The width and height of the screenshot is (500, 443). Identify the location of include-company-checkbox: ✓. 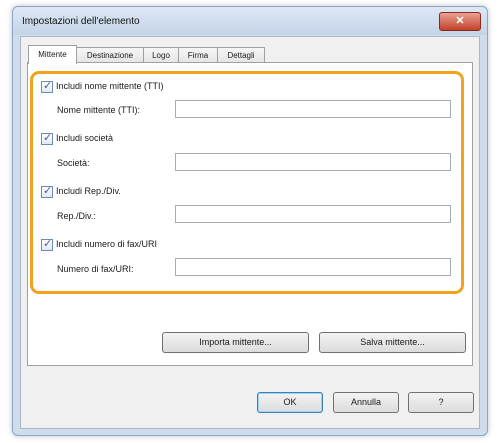
(47, 138).